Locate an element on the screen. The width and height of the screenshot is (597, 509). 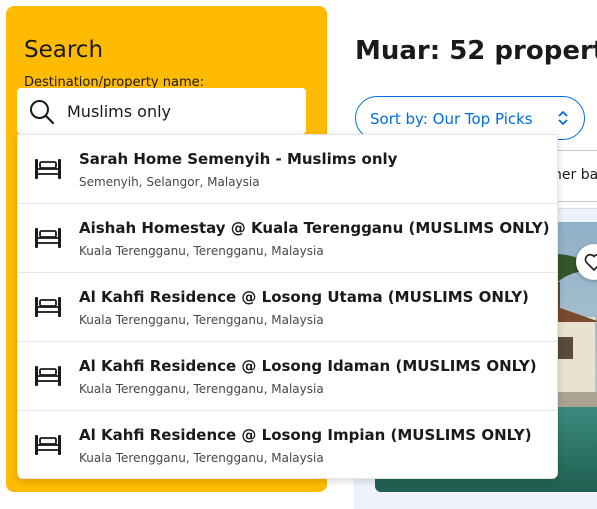
search-title: Search is located at coordinates (64, 50).